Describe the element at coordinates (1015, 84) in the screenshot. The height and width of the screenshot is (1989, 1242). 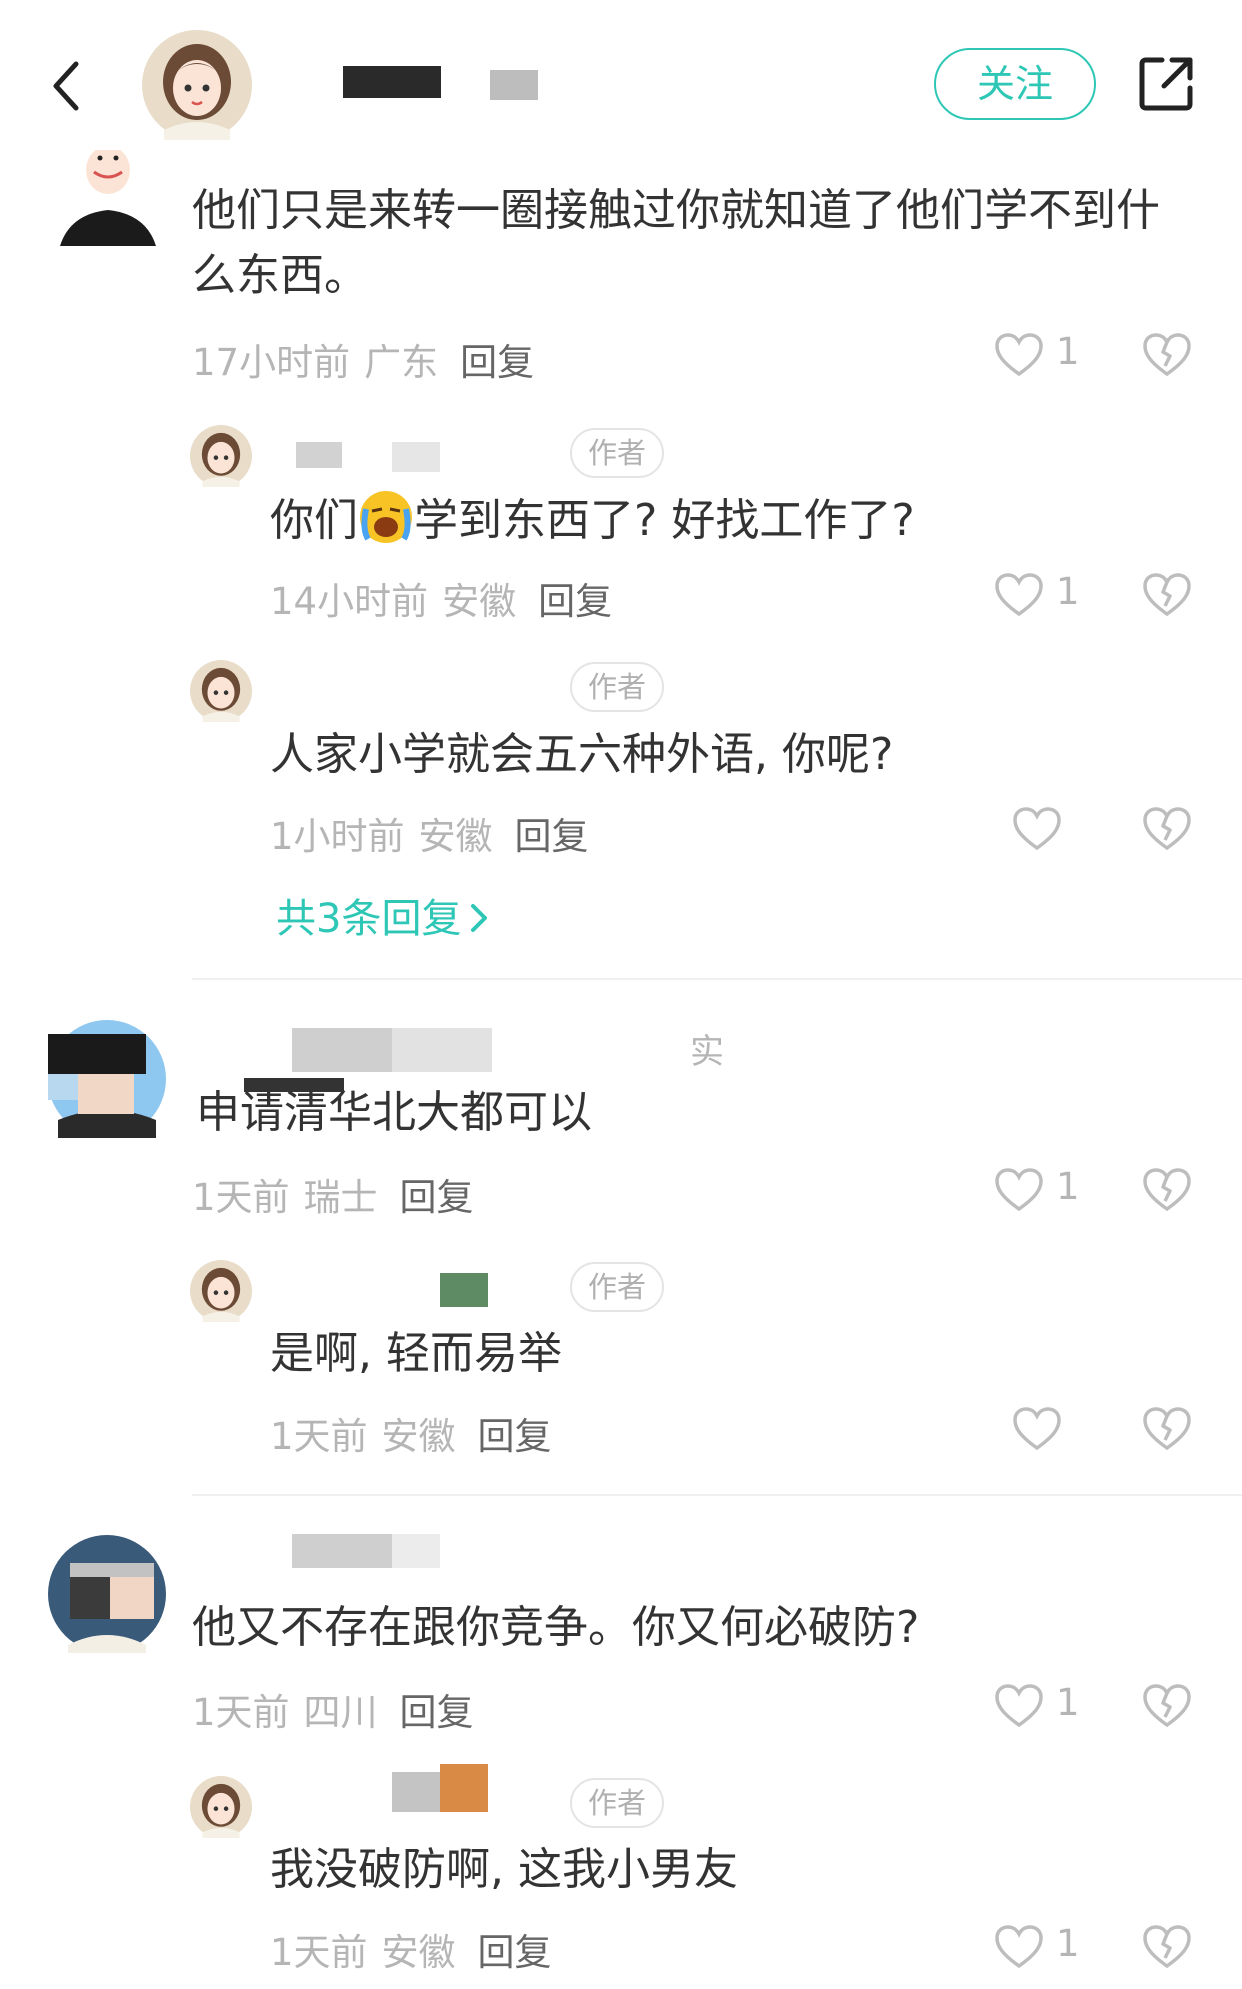
I see `follow-button: 关注` at that location.